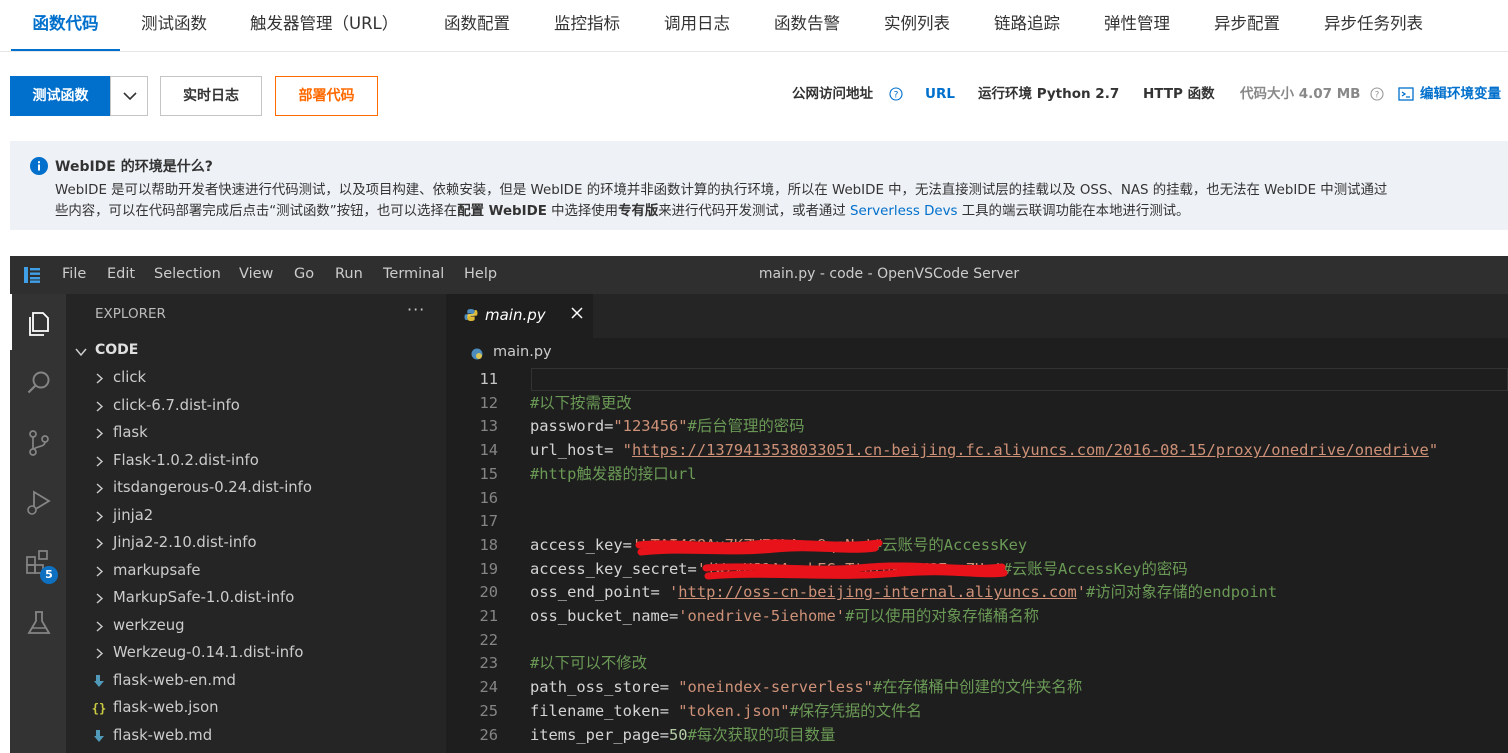  Describe the element at coordinates (642, 426) in the screenshot. I see `code-line: 13 password="123456"#后台管理的密码` at that location.